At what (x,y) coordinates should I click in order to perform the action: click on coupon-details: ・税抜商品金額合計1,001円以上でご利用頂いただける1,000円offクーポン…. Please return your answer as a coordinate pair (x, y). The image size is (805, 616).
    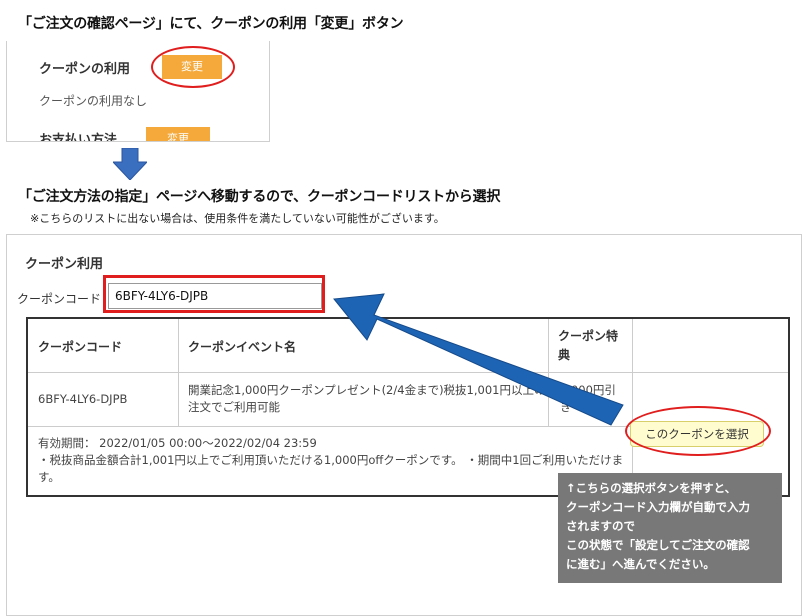
    Looking at the image, I should click on (331, 468).